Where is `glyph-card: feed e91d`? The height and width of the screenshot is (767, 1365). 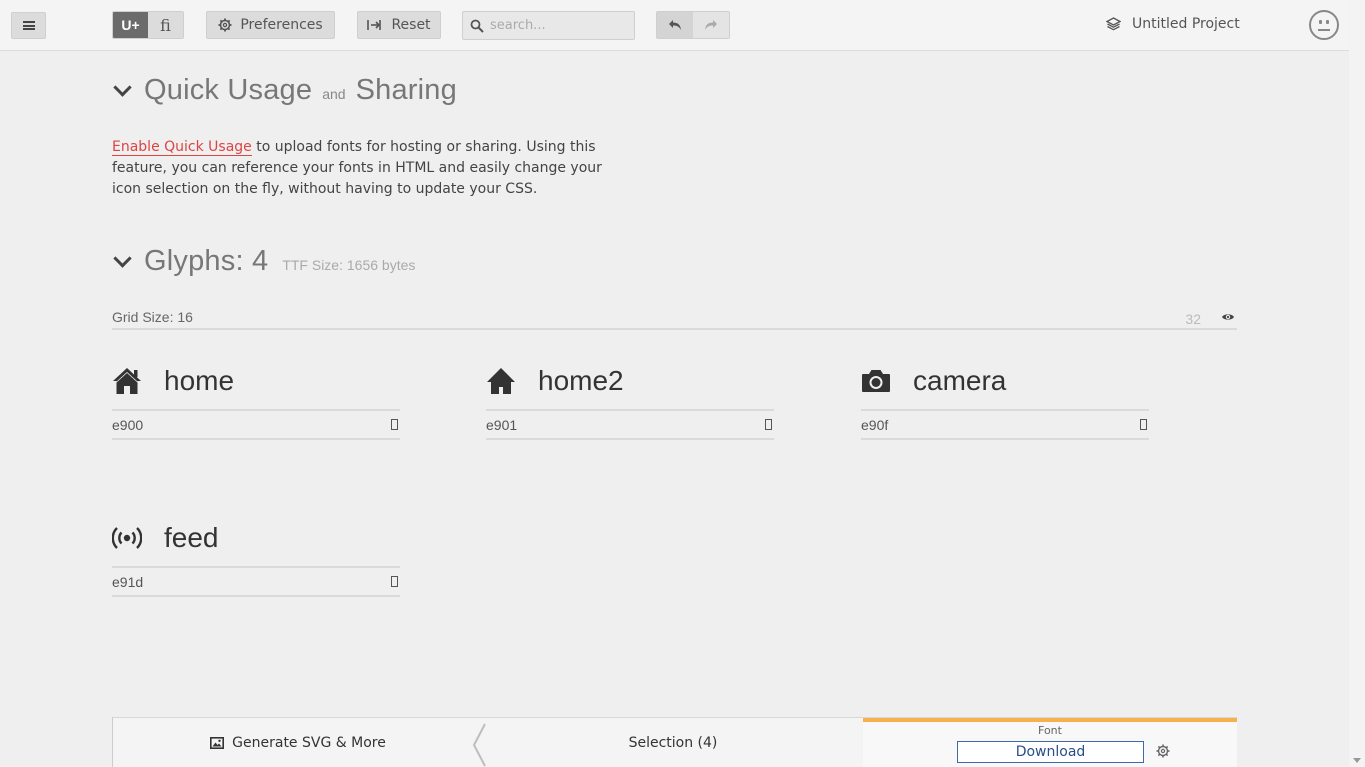 glyph-card: feed e91d is located at coordinates (256, 557).